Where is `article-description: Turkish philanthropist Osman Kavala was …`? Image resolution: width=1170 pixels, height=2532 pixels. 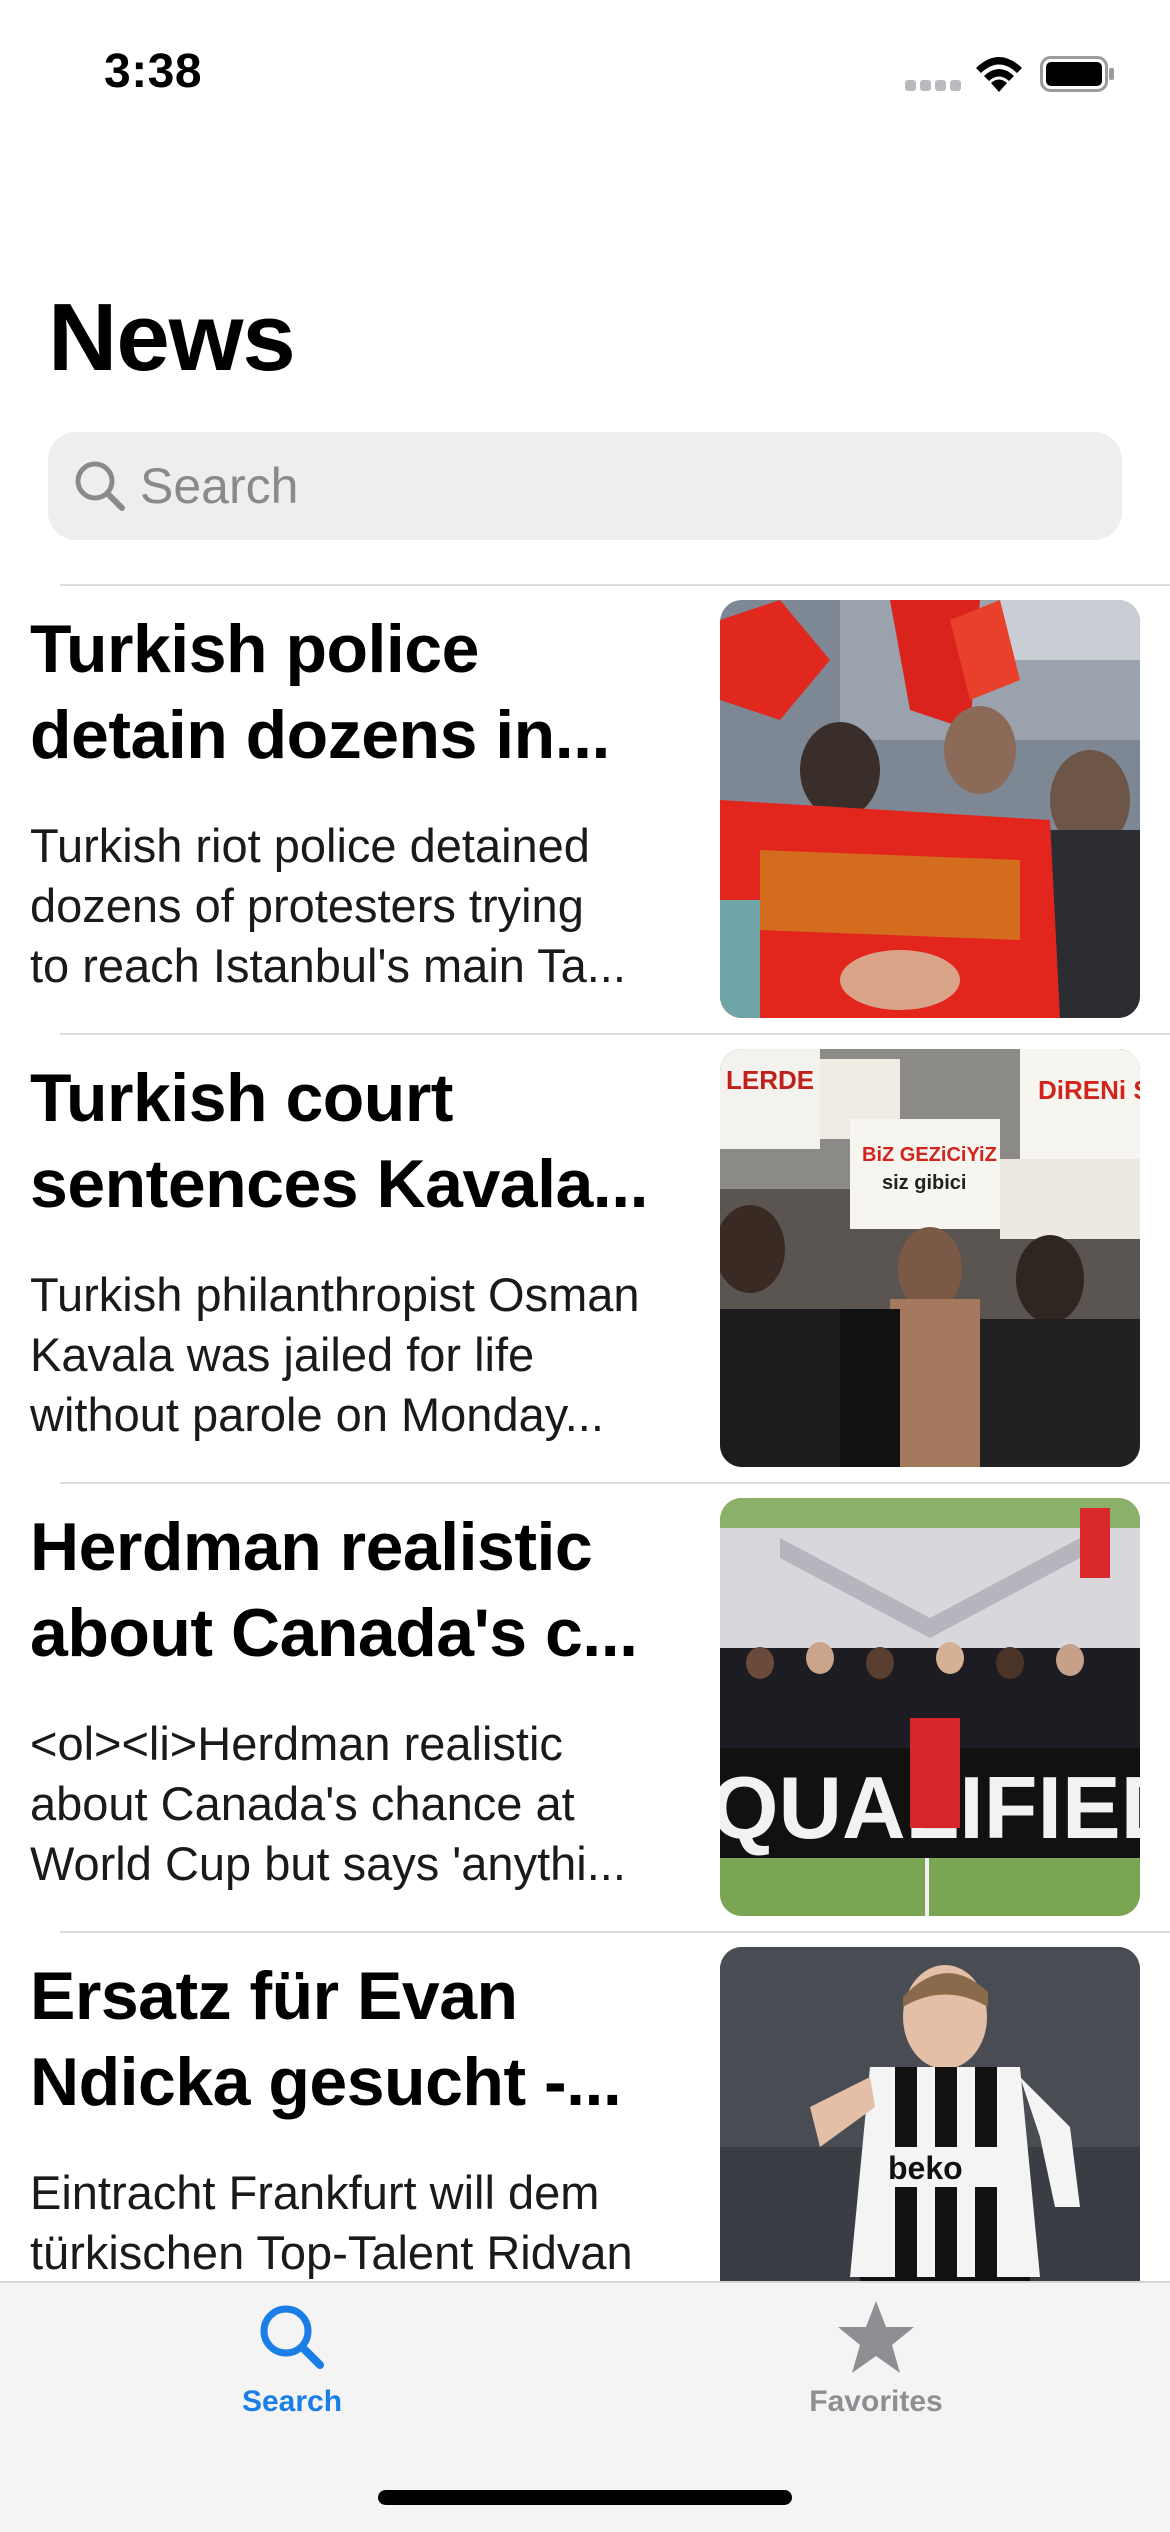
article-description: Turkish philanthropist Osman Kavala was … is located at coordinates (335, 1354).